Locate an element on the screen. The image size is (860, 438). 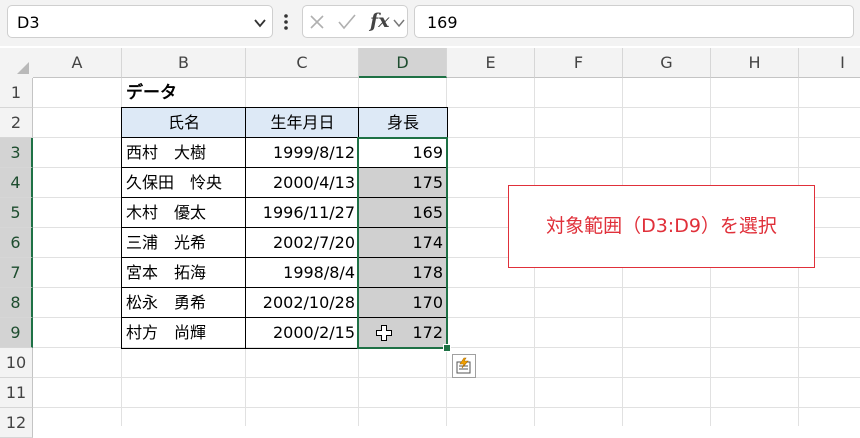
column-header-g: G is located at coordinates (667, 63).